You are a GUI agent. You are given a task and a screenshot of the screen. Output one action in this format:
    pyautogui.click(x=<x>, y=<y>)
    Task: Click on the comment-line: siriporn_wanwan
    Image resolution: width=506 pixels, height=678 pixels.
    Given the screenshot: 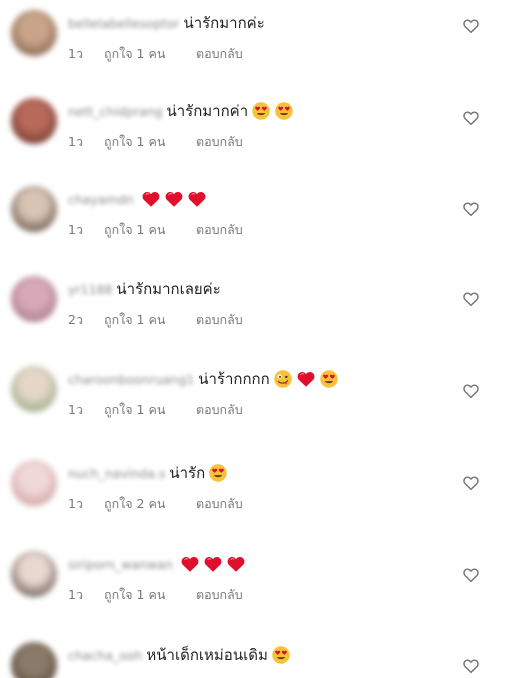 What is the action you would take?
    pyautogui.click(x=157, y=564)
    